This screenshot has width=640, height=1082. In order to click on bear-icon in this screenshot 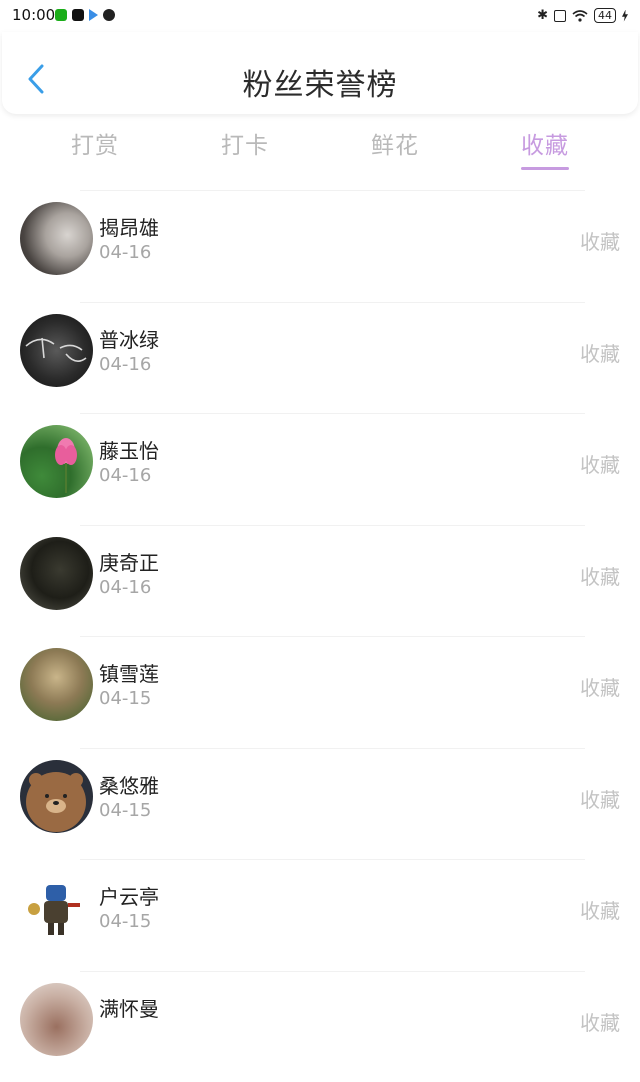, I will do `click(56, 796)`.